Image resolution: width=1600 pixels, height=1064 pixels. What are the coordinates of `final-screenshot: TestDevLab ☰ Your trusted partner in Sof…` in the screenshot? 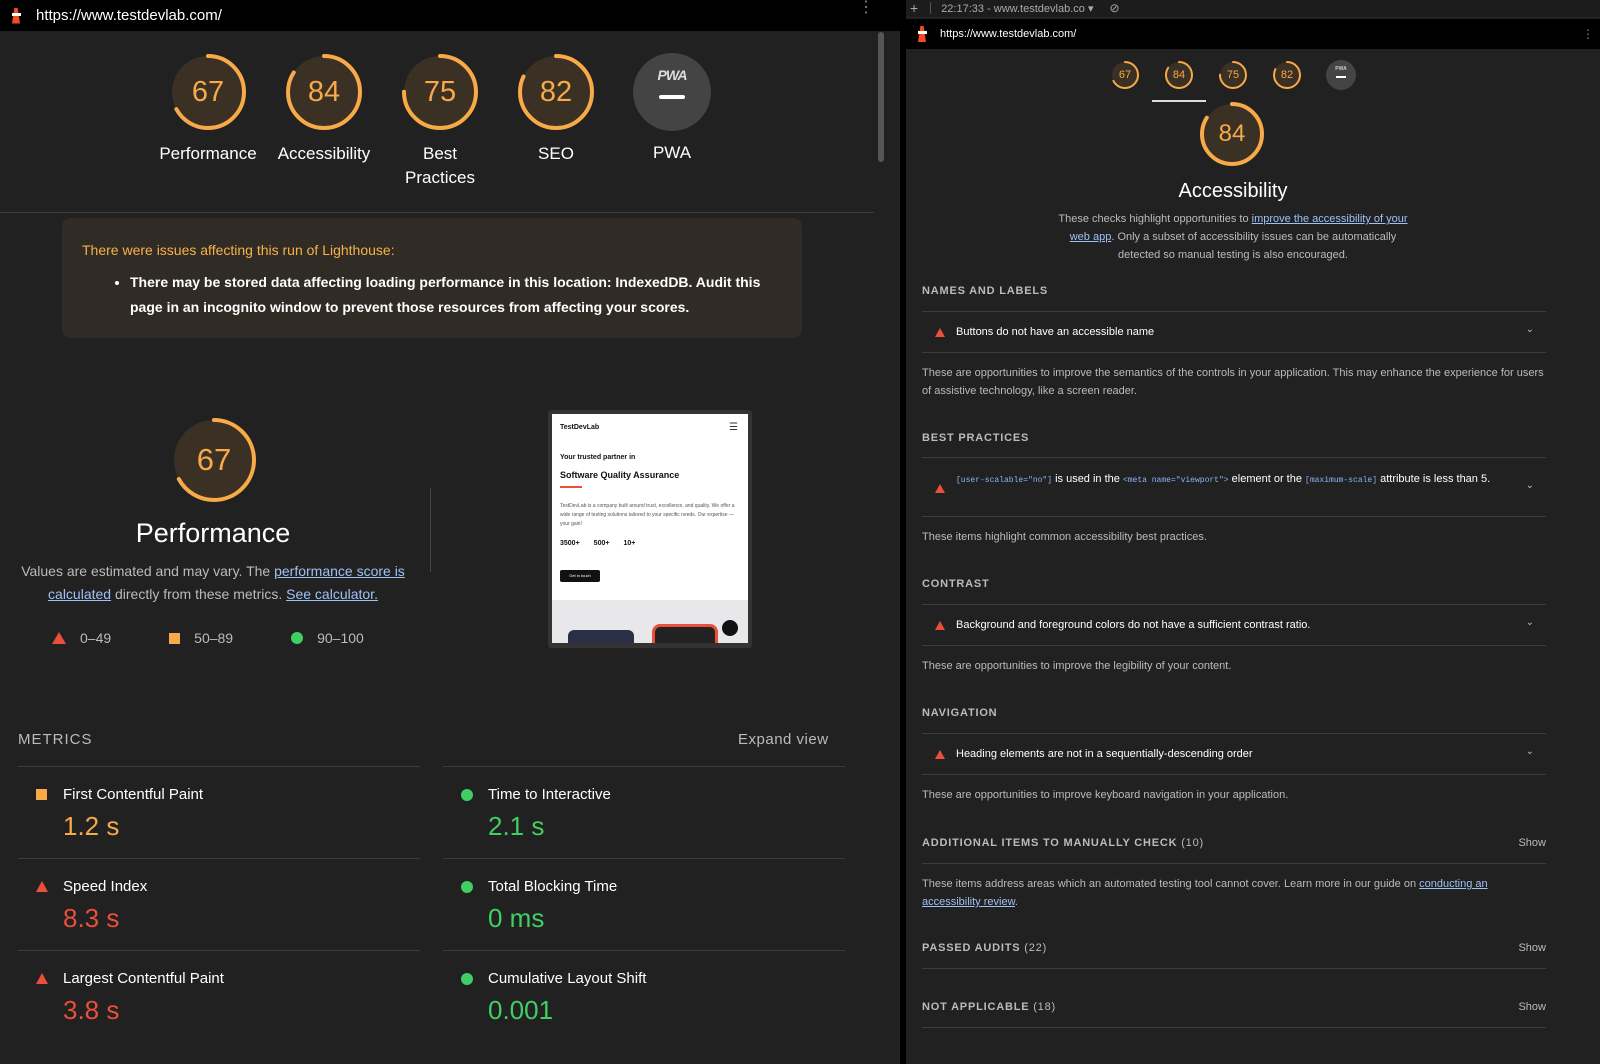 It's located at (650, 529).